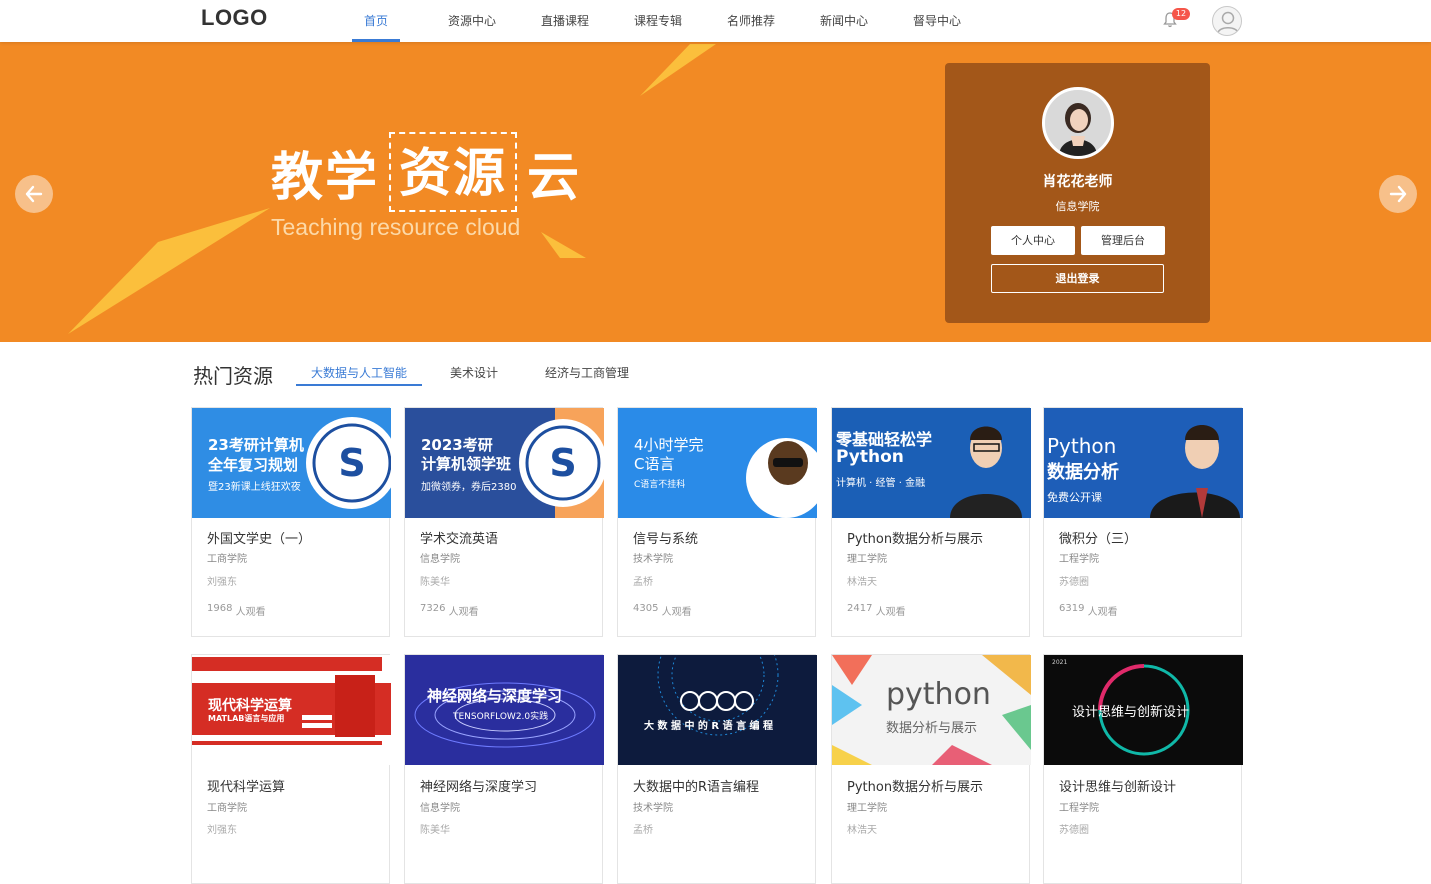 The image size is (1431, 884). I want to click on banner-decoration, so click(392, 189).